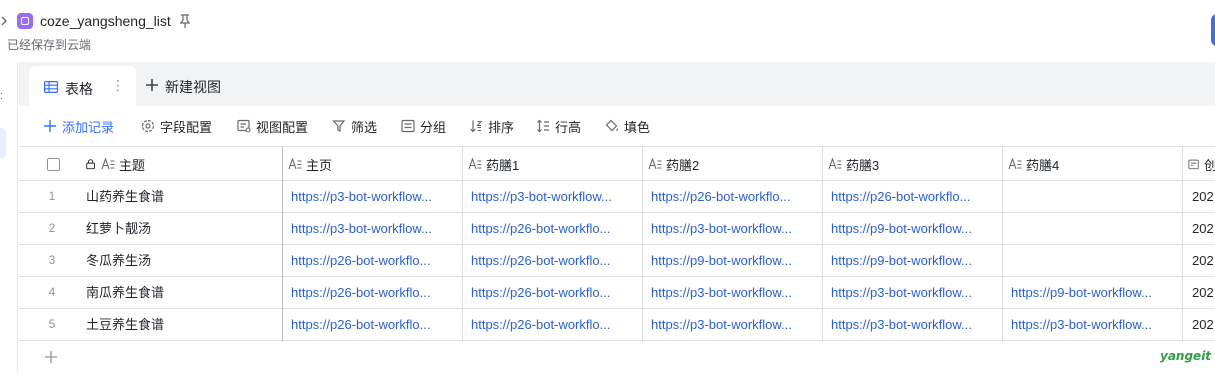 The height and width of the screenshot is (373, 1215). I want to click on column-header-m1: 药膳1, so click(553, 164).